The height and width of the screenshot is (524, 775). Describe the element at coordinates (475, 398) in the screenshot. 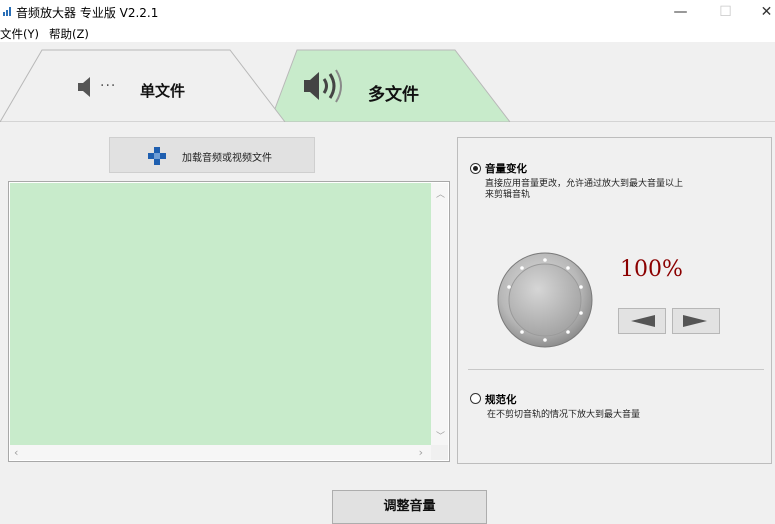

I see `normalize-radio` at that location.